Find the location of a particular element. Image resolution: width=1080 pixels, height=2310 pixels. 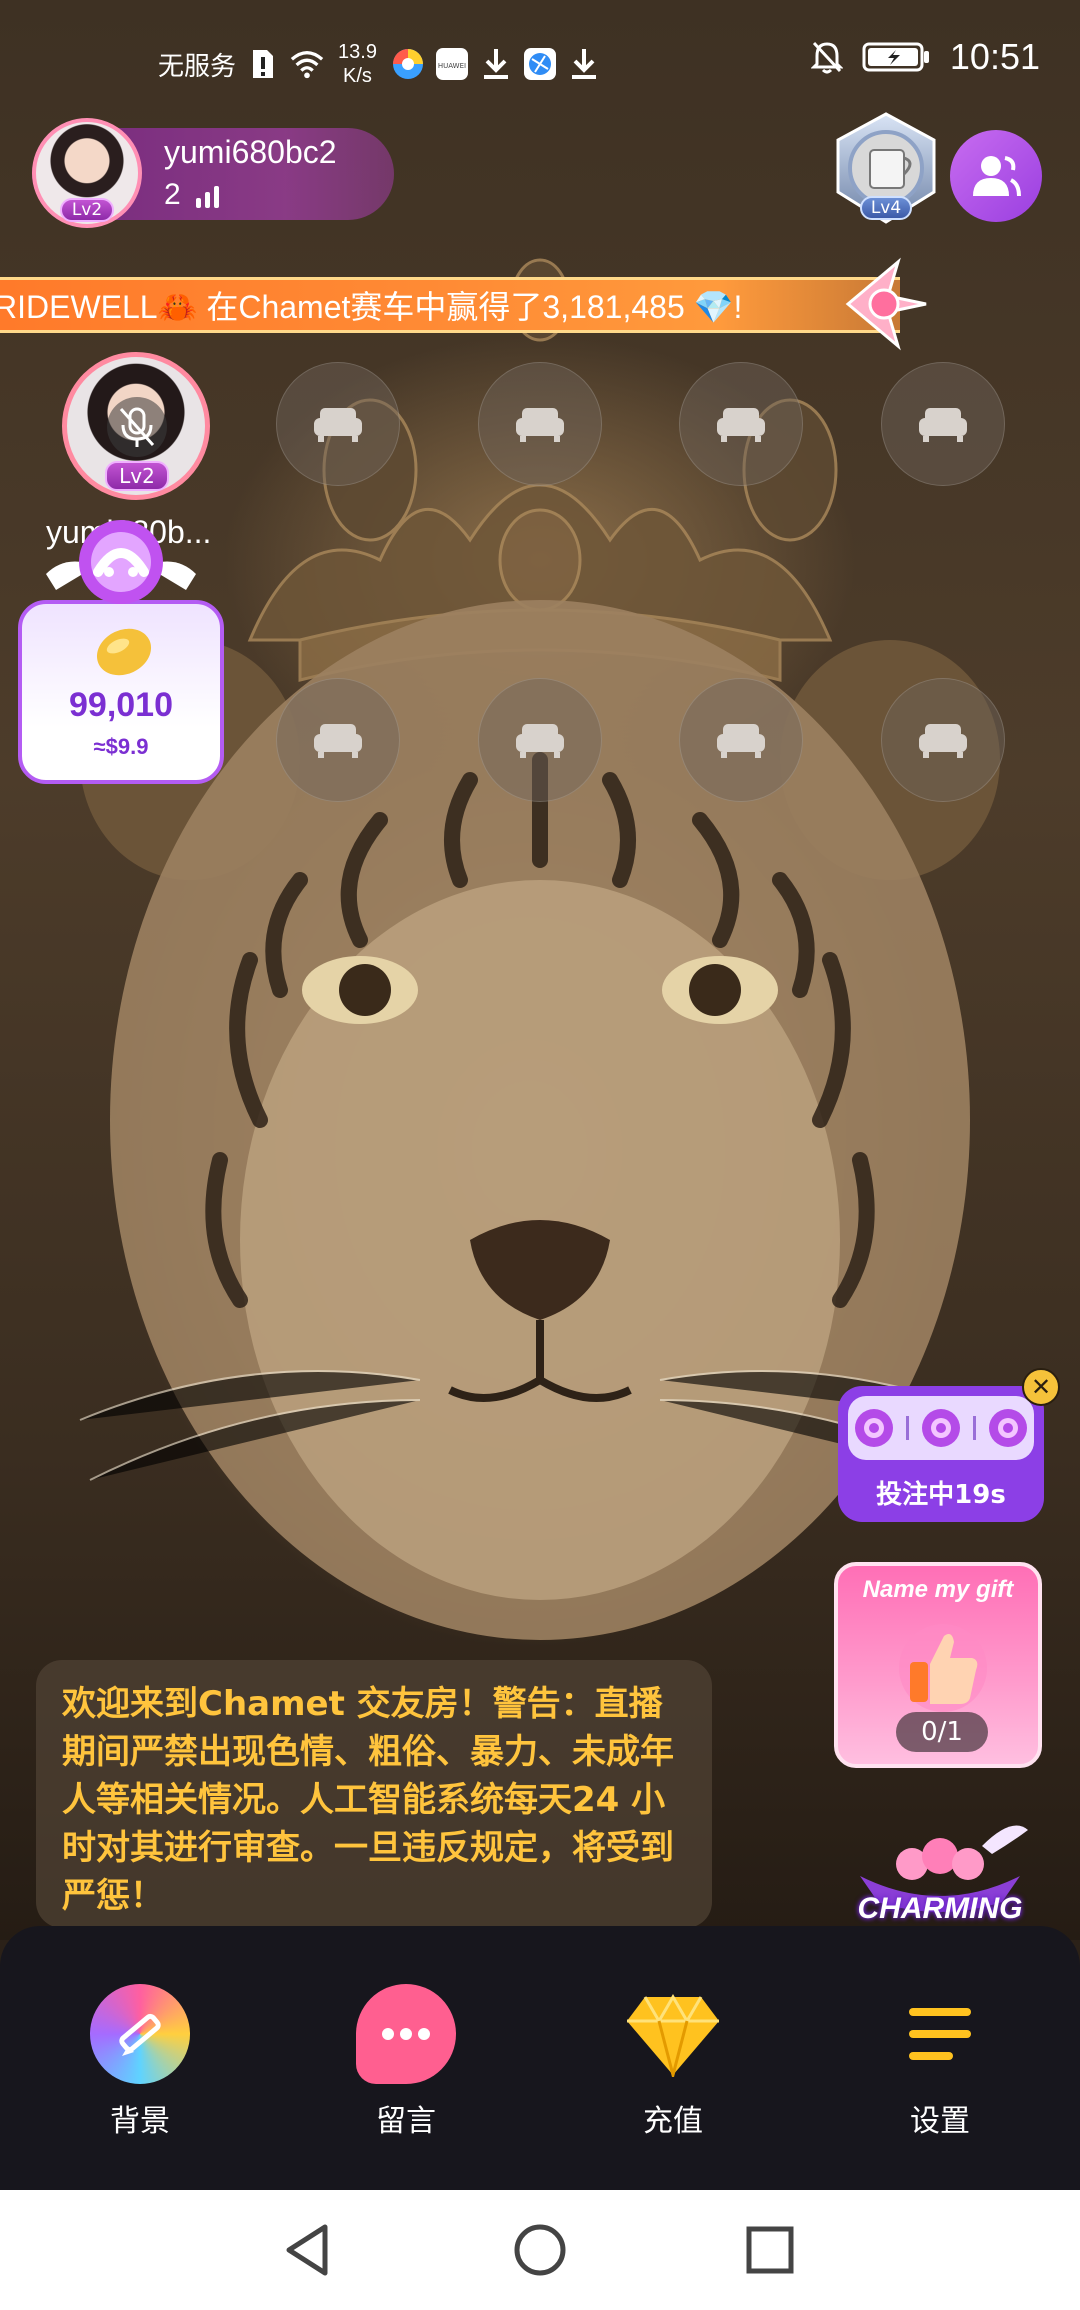

toolbar-label: 设置 is located at coordinates (940, 2121).